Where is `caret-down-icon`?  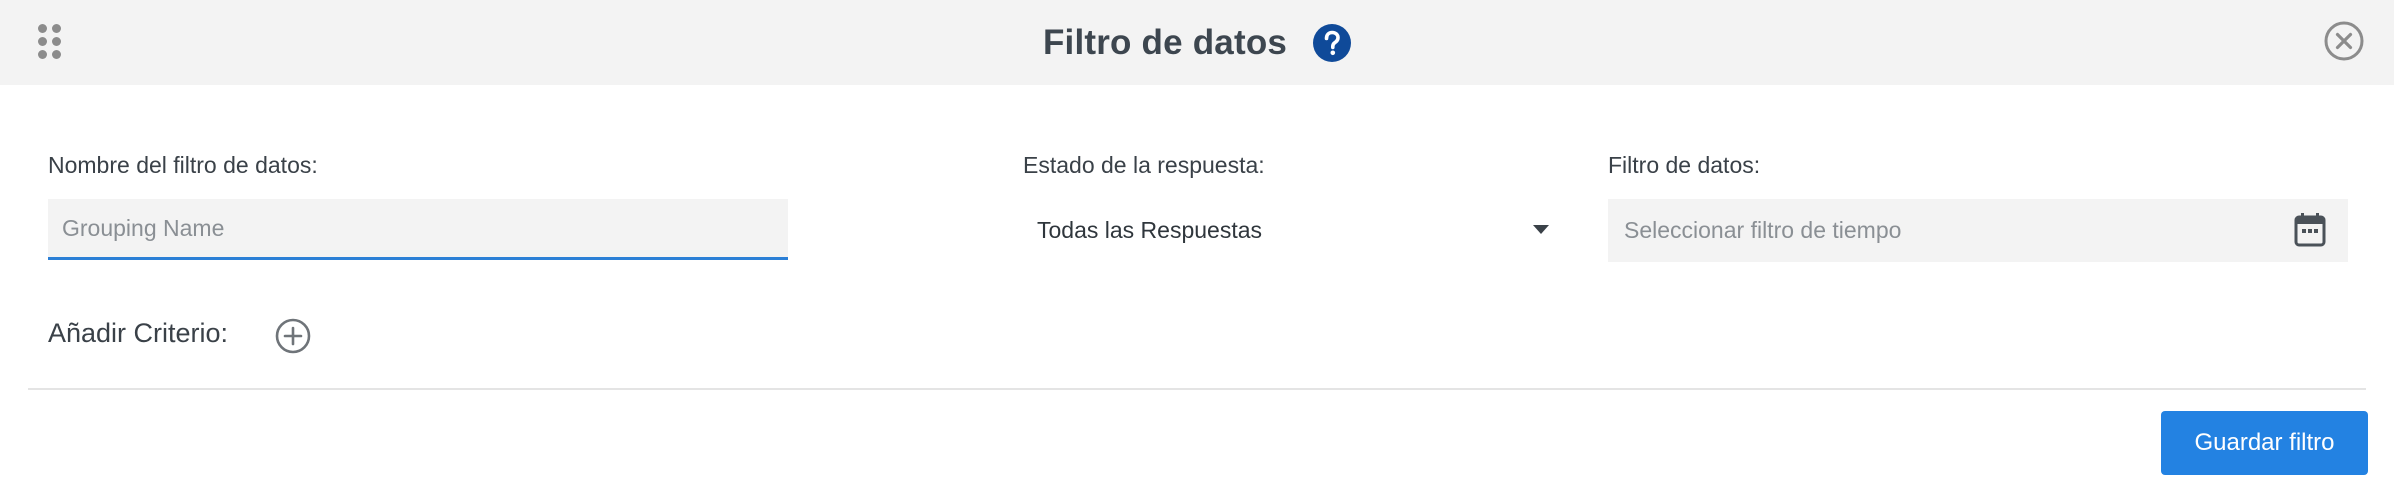 caret-down-icon is located at coordinates (1541, 229).